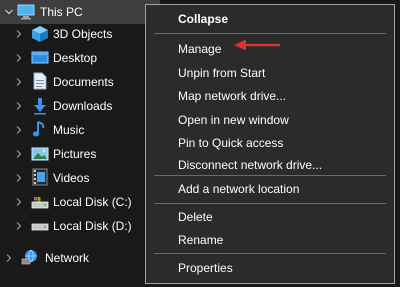 The width and height of the screenshot is (400, 287). Describe the element at coordinates (75, 58) in the screenshot. I see `tree-item-label: Desktop` at that location.